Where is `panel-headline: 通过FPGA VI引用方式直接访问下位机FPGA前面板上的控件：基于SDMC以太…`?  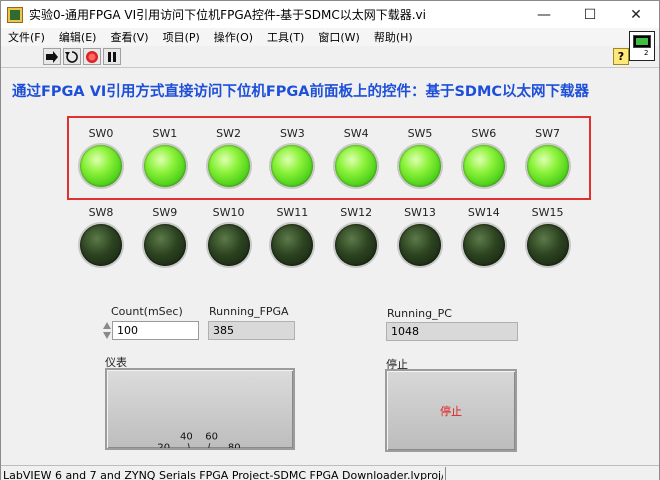
panel-headline: 通过FPGA VI引用方式直接访问下位机FPGA前面板上的控件：基于SDMC以太… is located at coordinates (301, 92).